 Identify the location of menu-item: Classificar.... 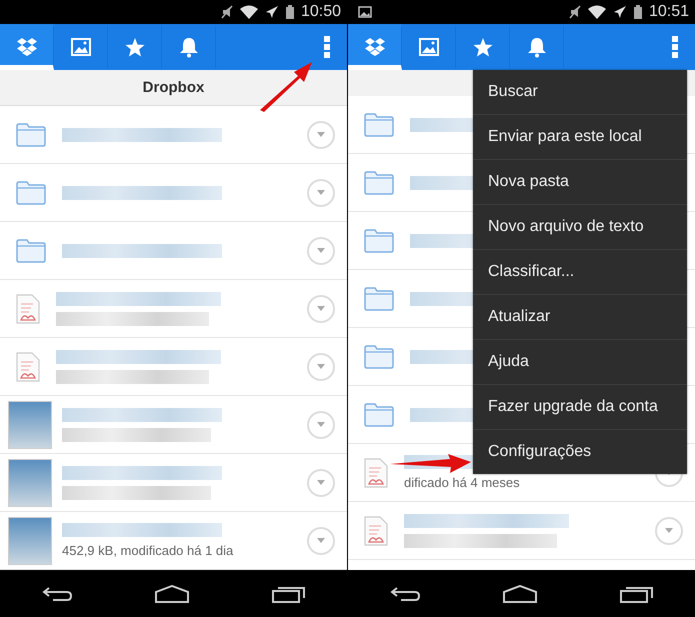
(580, 272).